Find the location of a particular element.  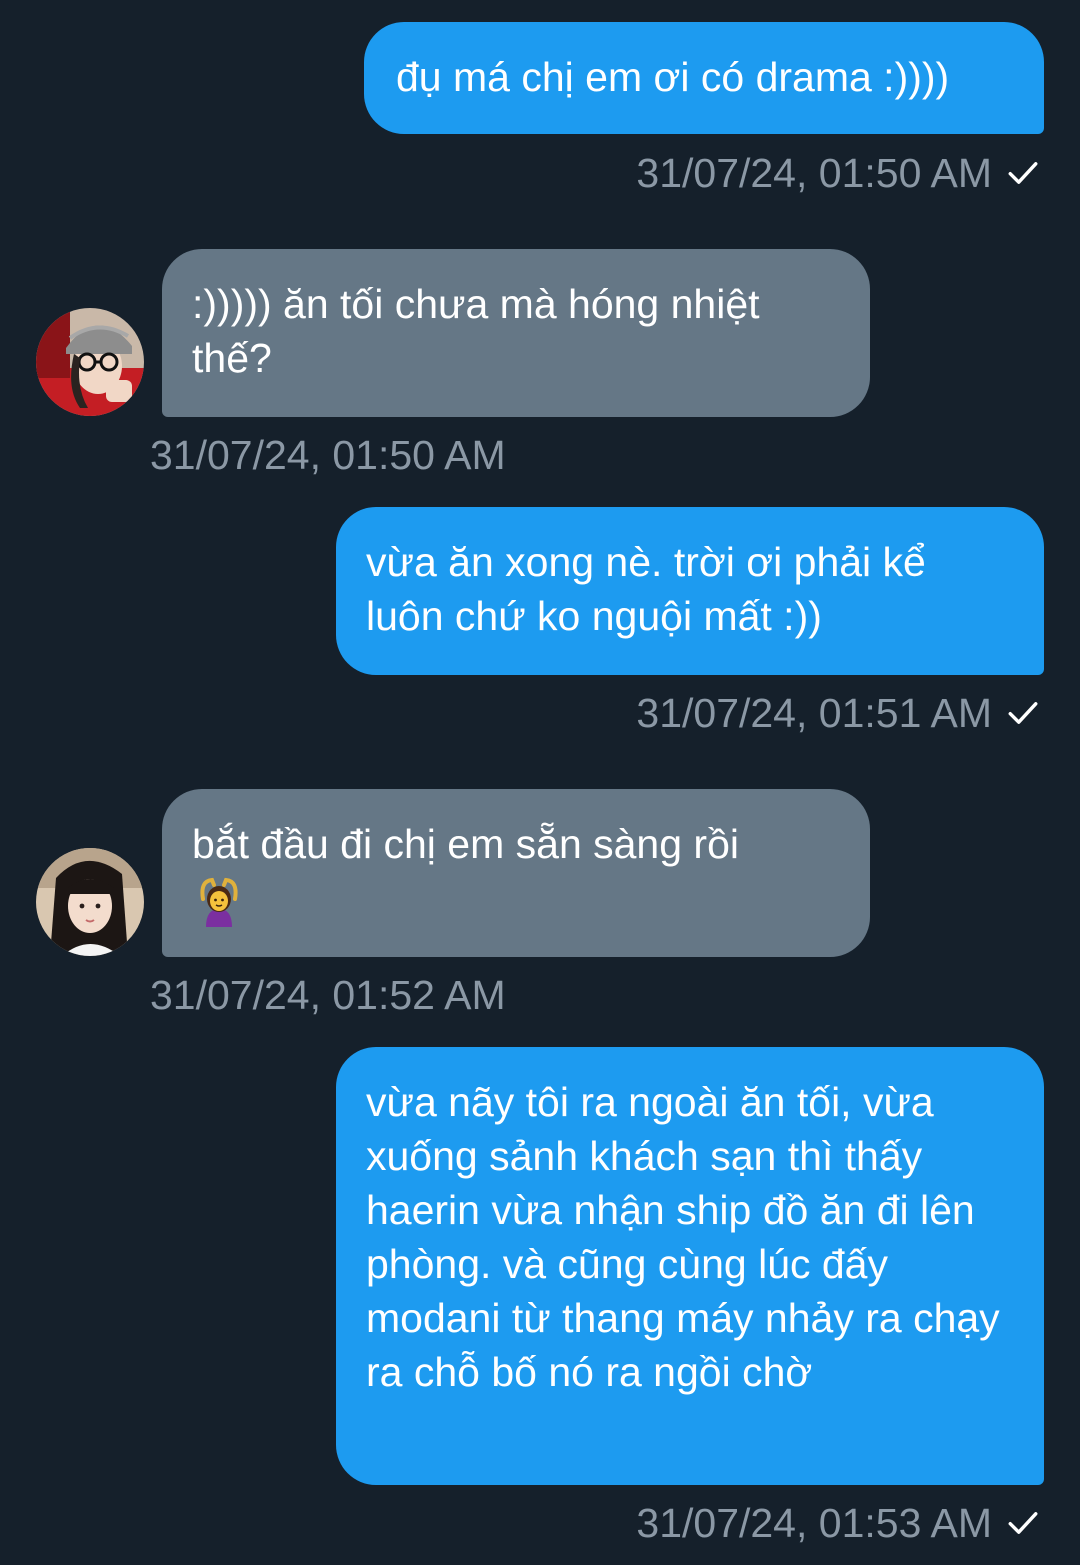

message-timestamp: 31/07/24, 01:53 AM is located at coordinates (838, 1523).